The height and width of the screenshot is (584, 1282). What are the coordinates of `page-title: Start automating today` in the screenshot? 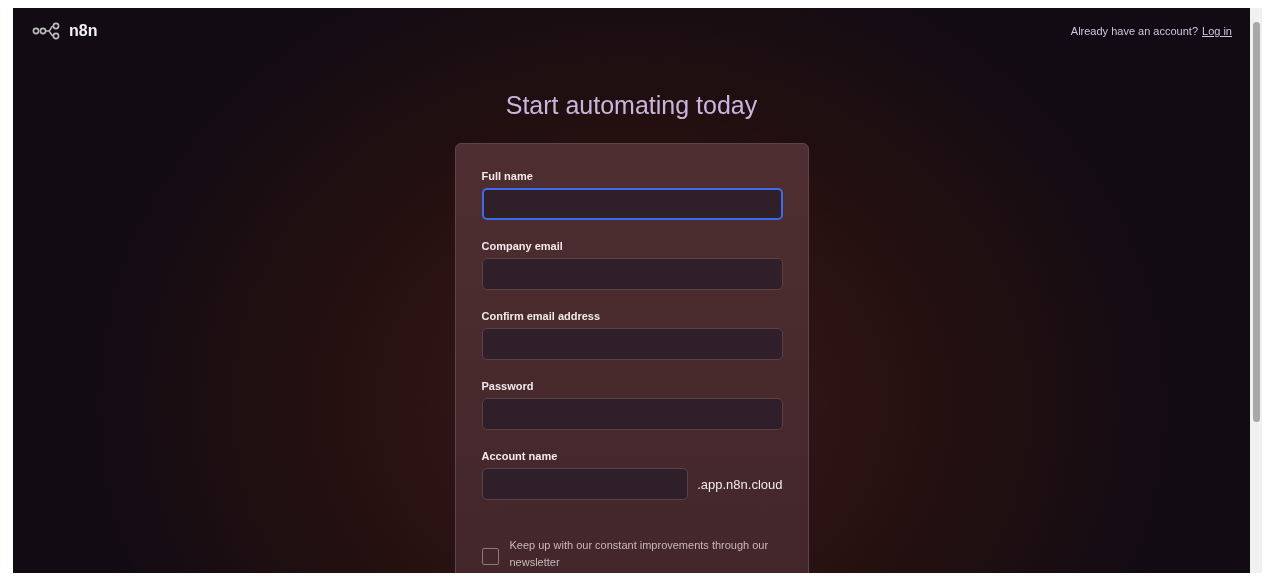 It's located at (631, 105).